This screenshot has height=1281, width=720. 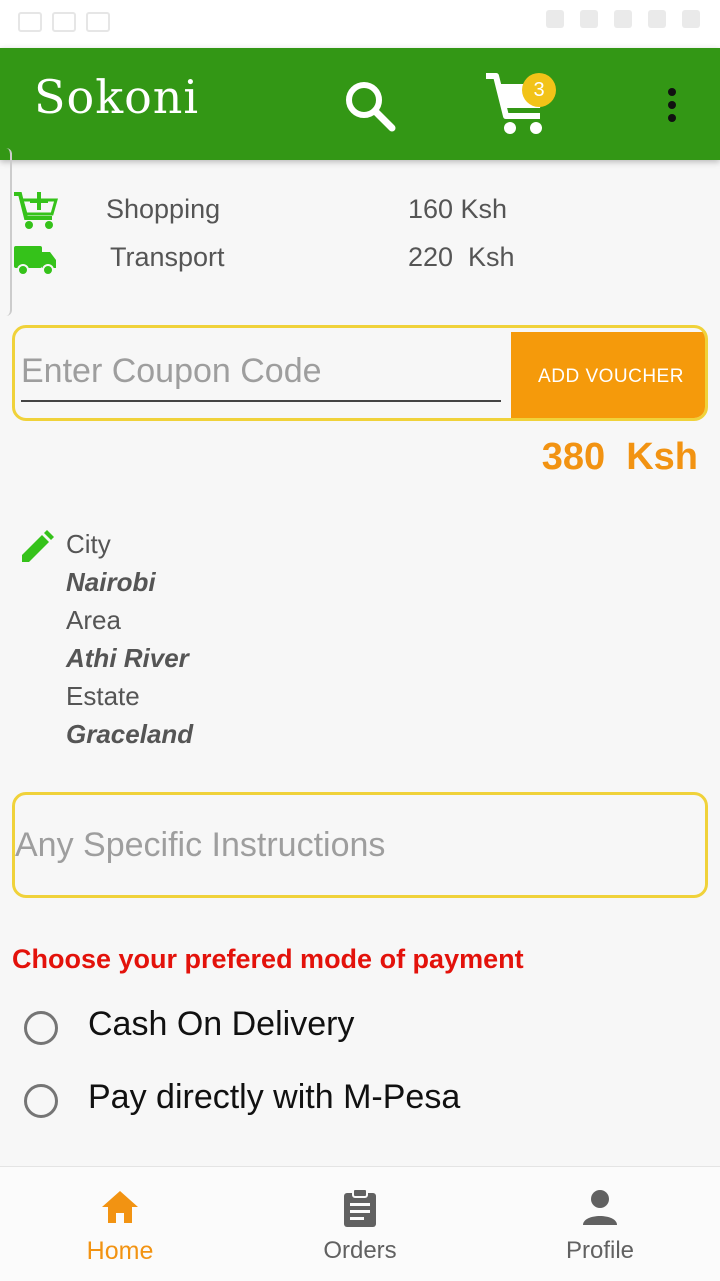 I want to click on person-icon, so click(x=600, y=1207).